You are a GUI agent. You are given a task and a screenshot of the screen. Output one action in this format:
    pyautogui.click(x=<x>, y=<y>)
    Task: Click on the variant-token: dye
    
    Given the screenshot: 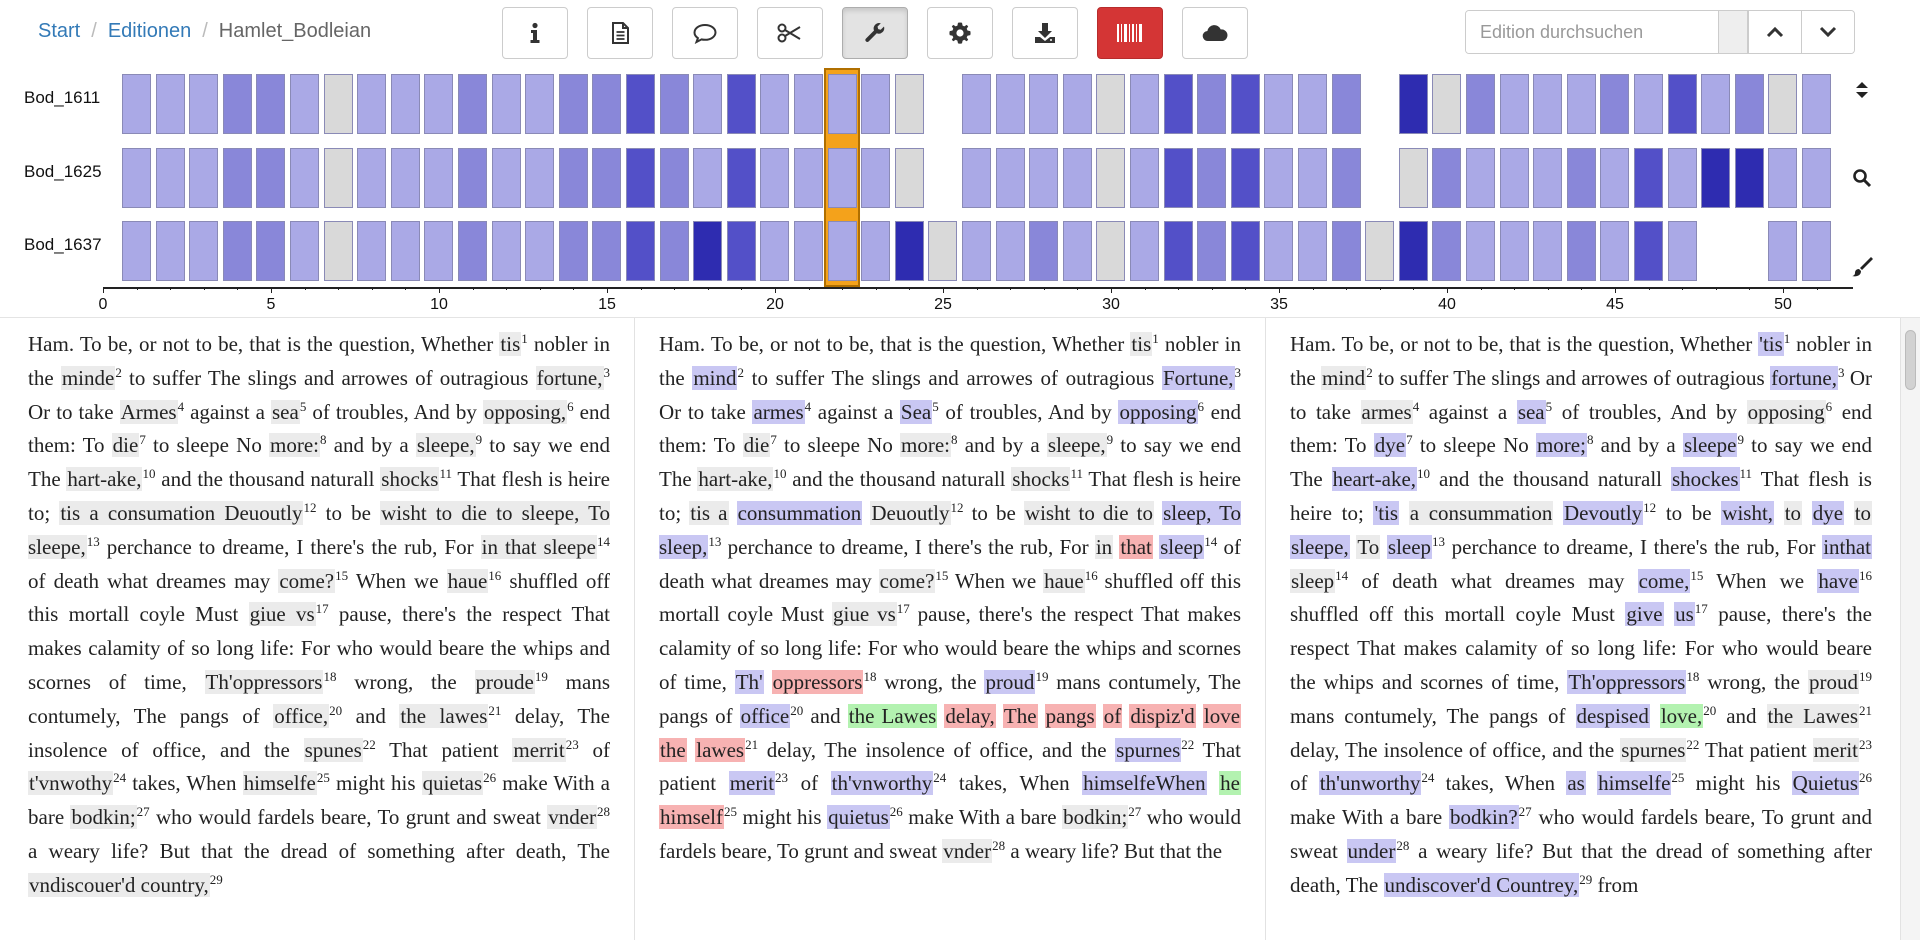 What is the action you would take?
    pyautogui.click(x=1828, y=512)
    